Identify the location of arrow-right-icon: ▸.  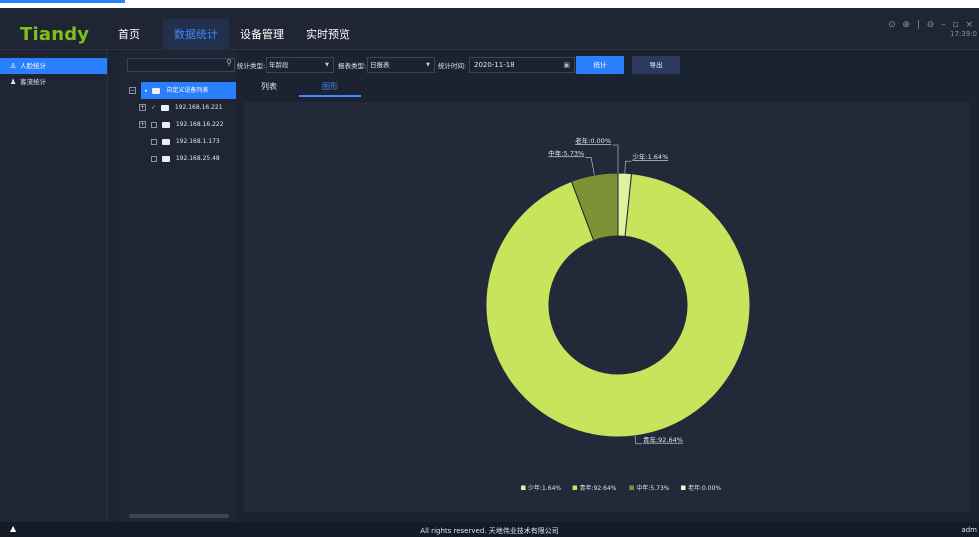
(146, 91).